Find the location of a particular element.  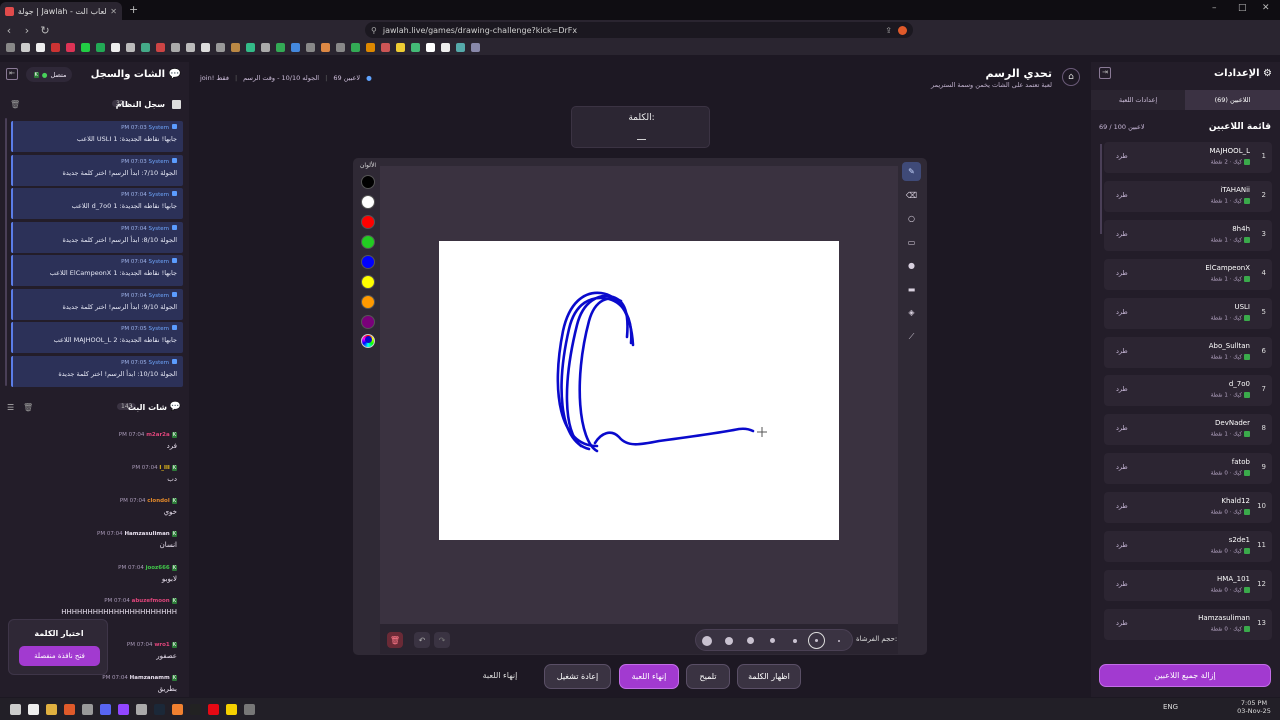

chat-username: clondol is located at coordinates (158, 501).